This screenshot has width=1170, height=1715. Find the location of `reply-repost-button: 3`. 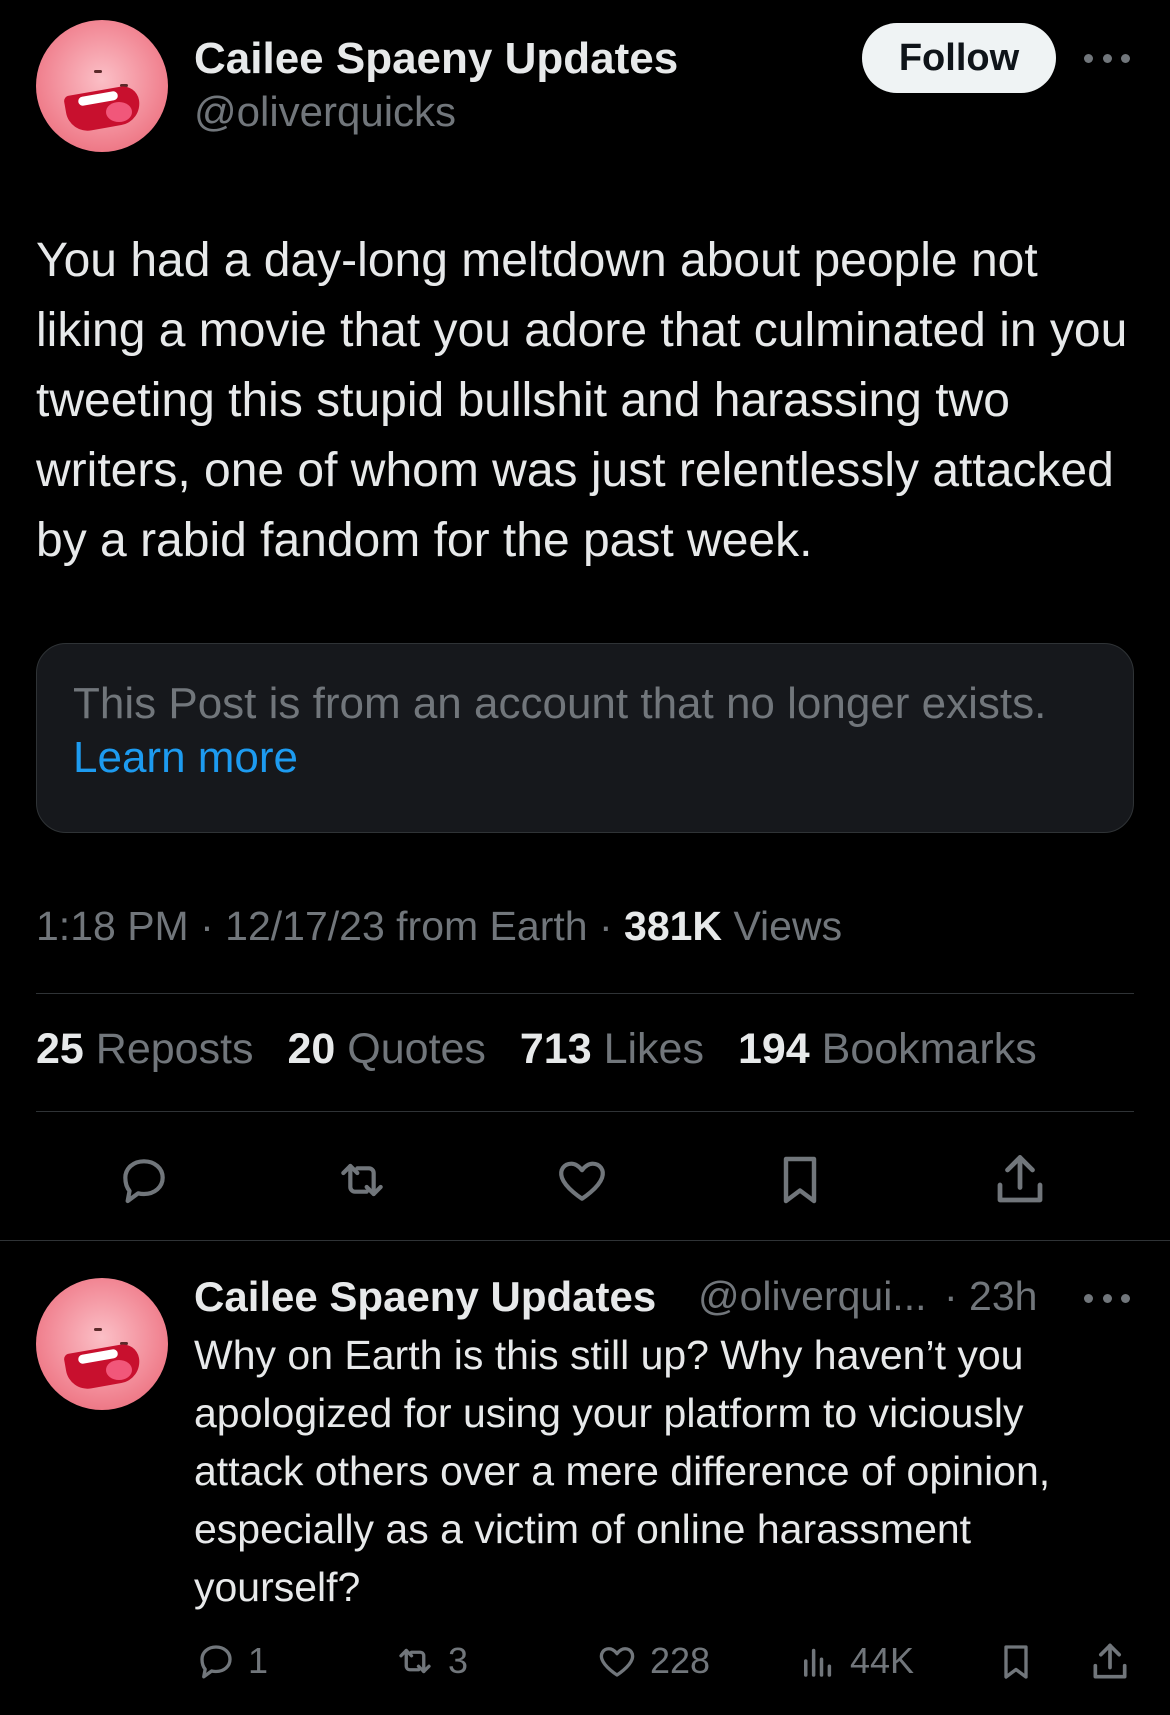

reply-repost-button: 3 is located at coordinates (430, 1661).